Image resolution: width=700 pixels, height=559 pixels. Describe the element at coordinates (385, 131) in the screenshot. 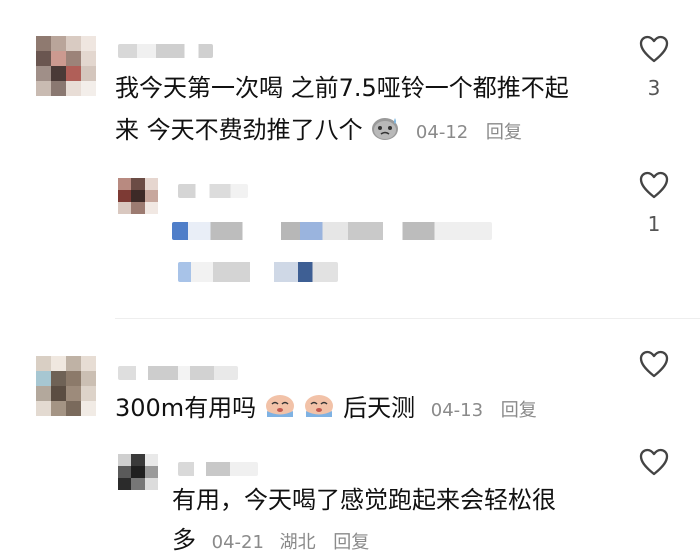

I see `sweat-face-icon` at that location.